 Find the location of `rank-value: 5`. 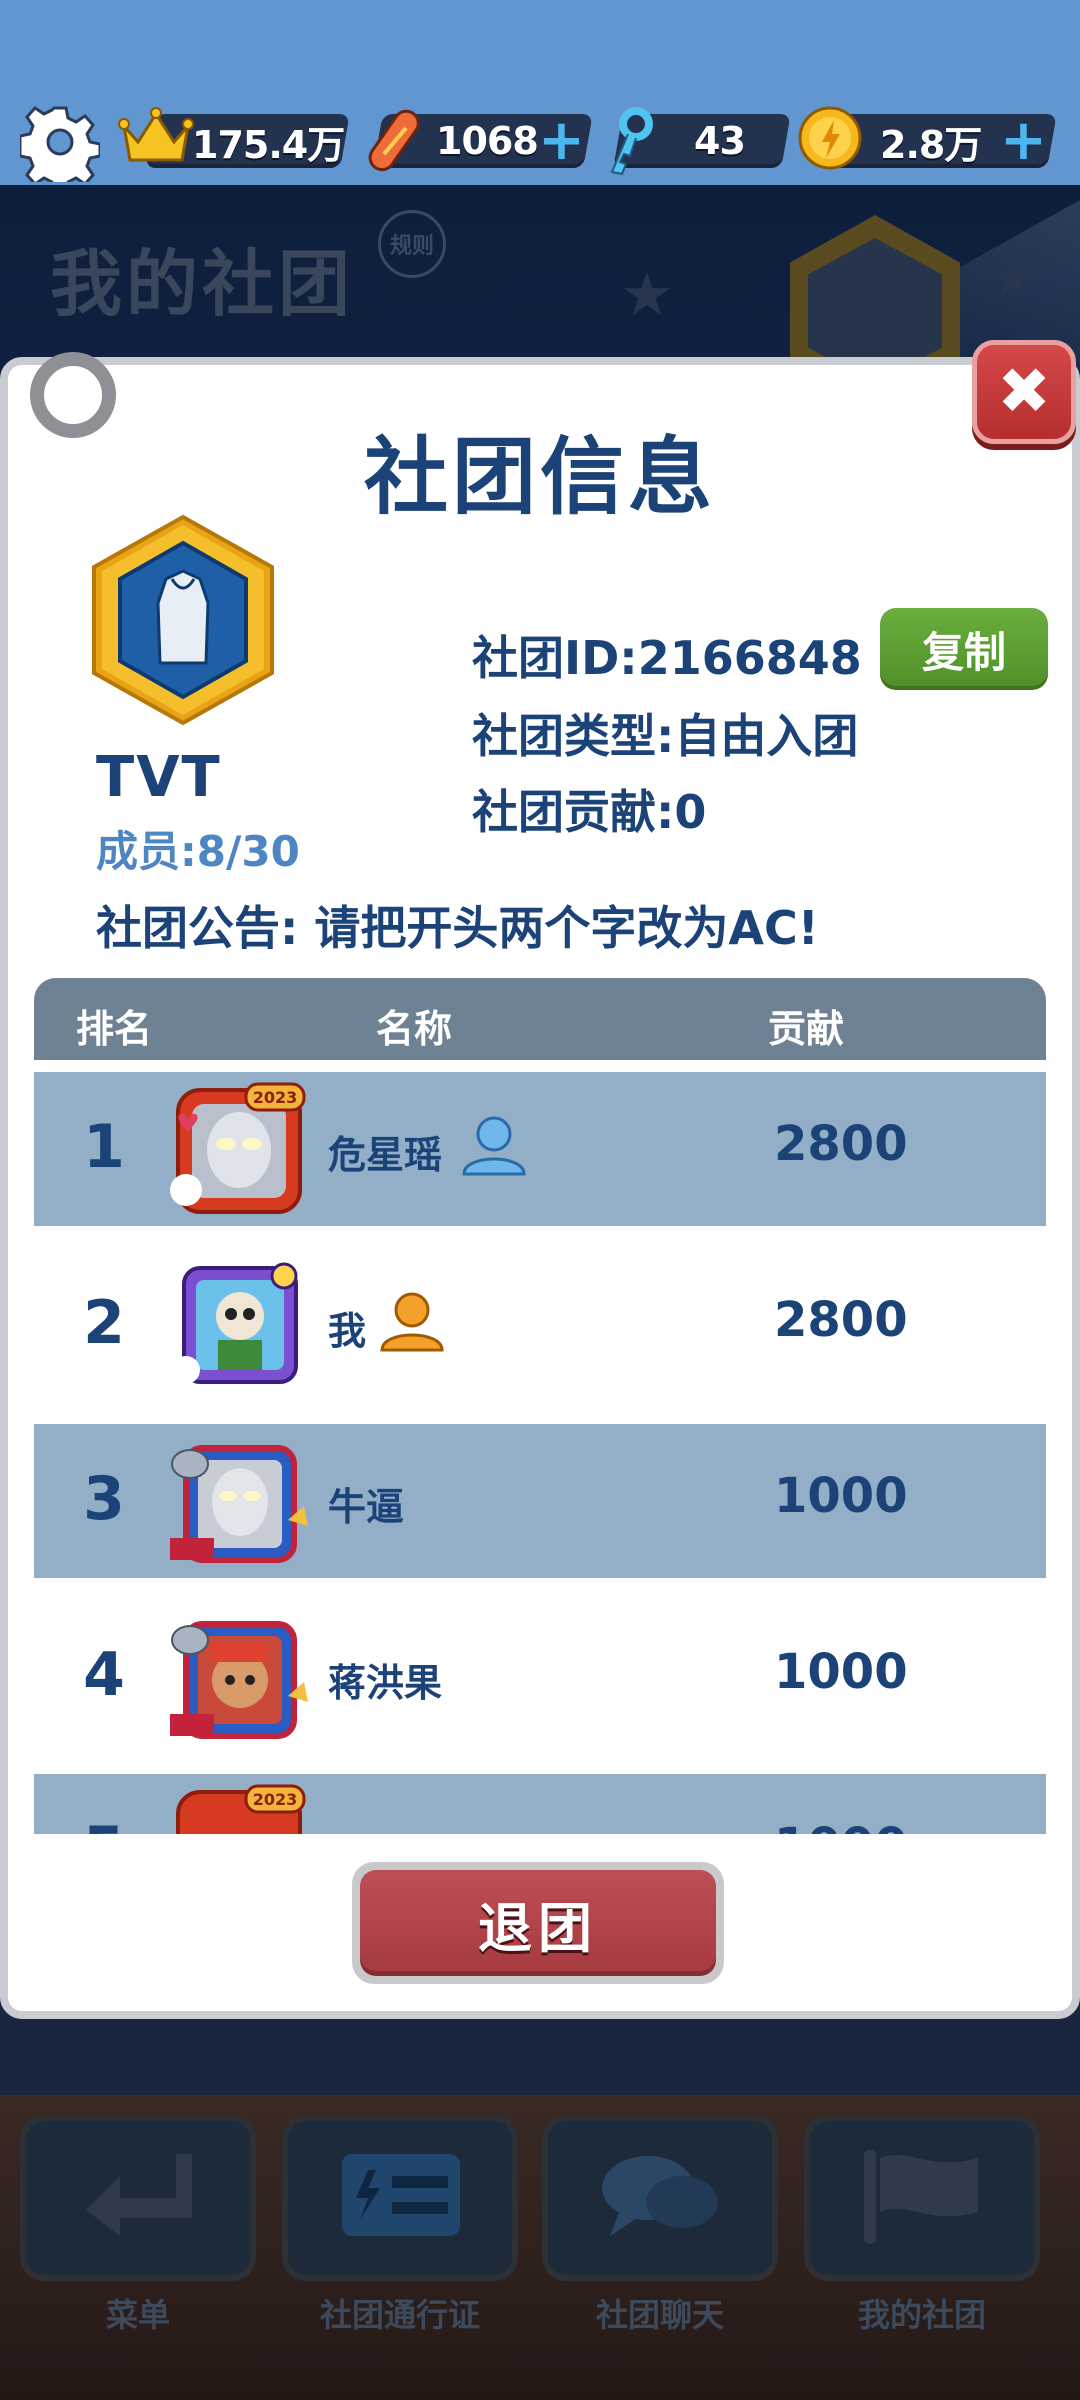

rank-value: 5 is located at coordinates (104, 1824).